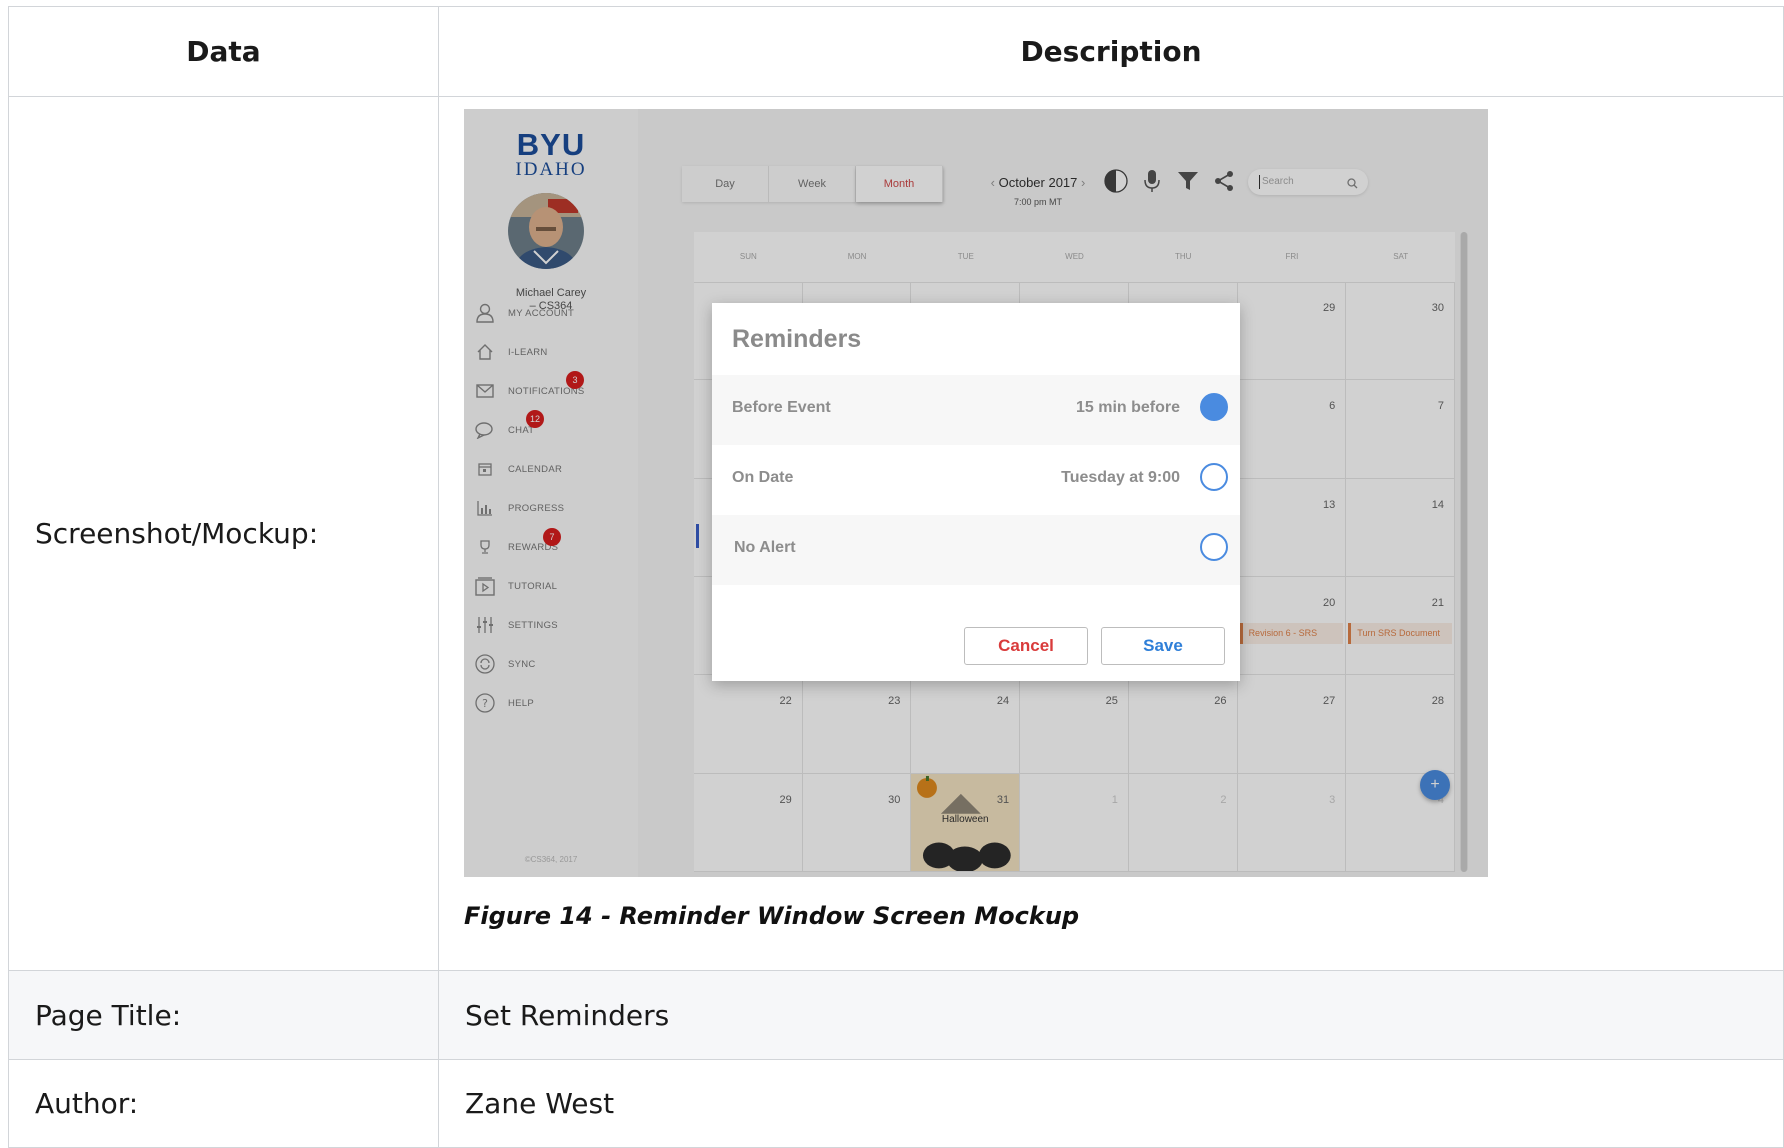 This screenshot has width=1784, height=1148. Describe the element at coordinates (1127, 407) in the screenshot. I see `option-value: 15 min before` at that location.